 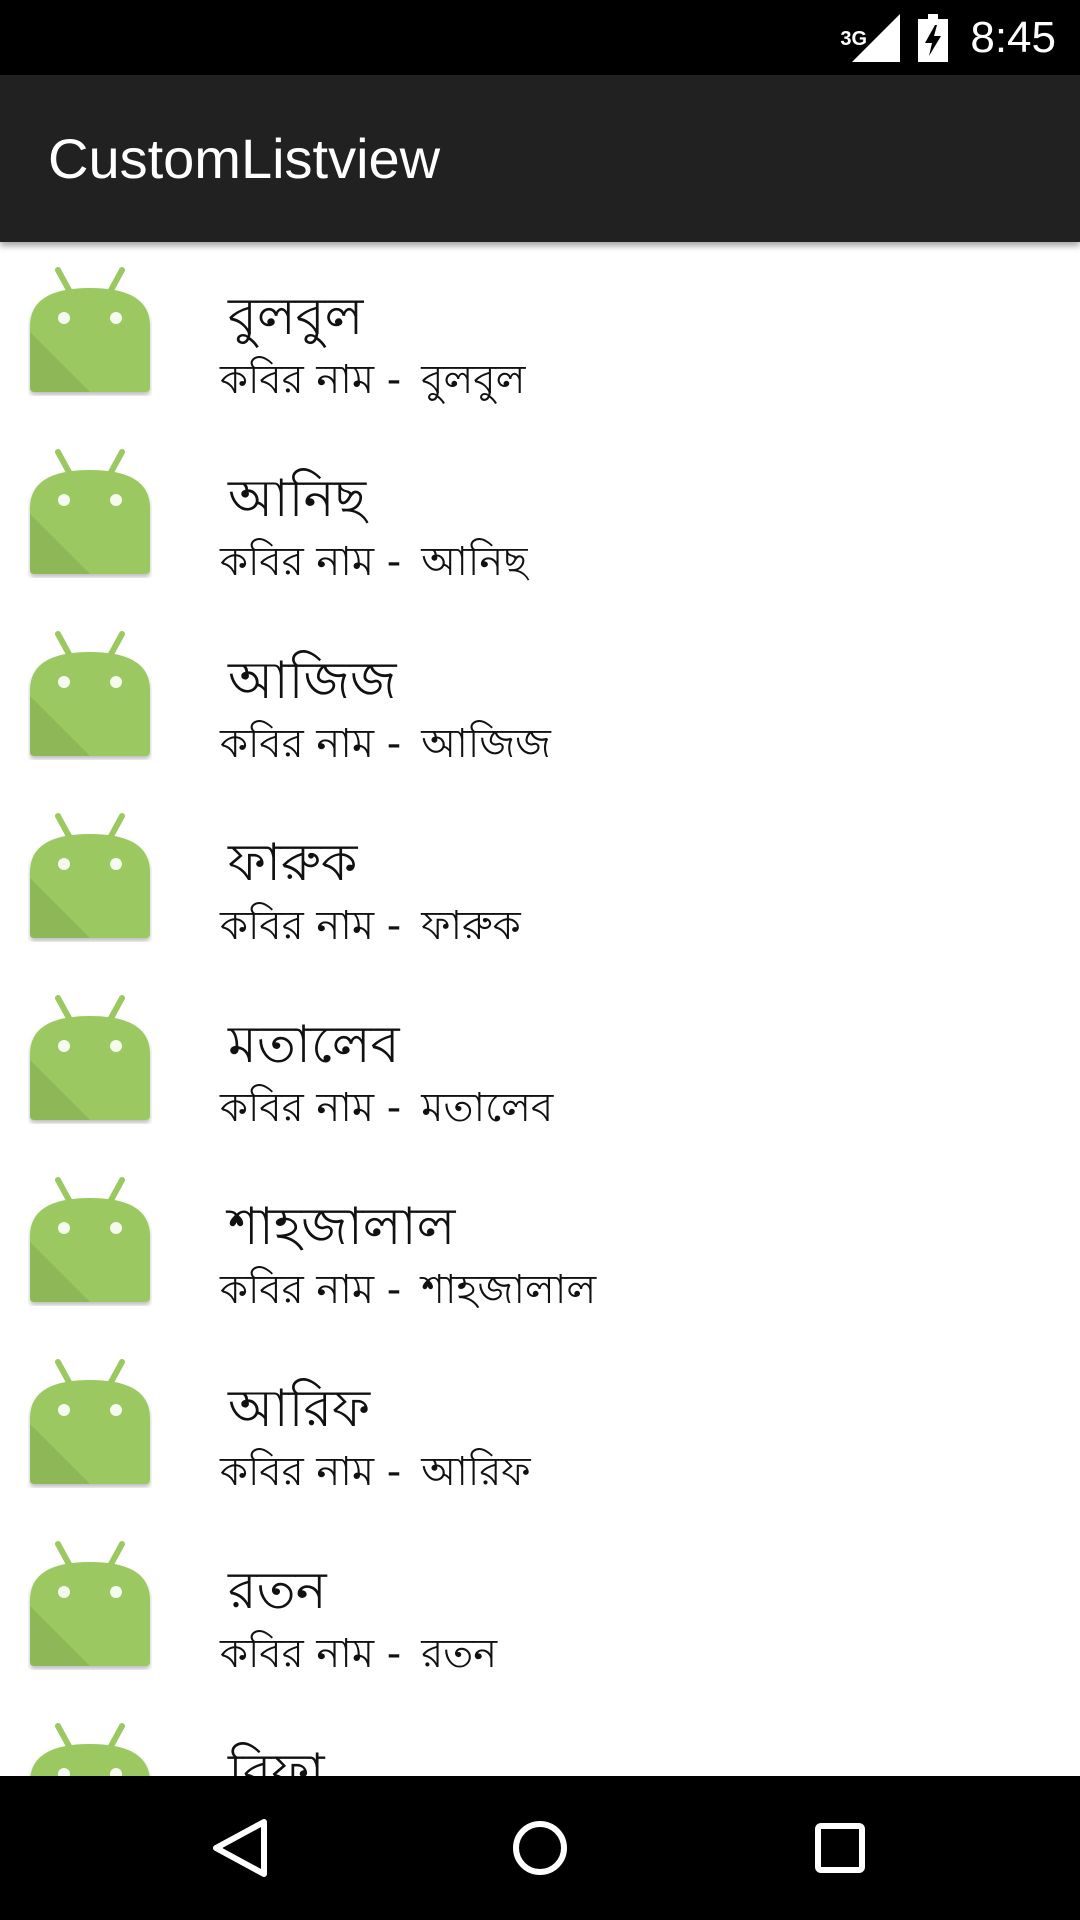 What do you see at coordinates (540, 515) in the screenshot?
I see `list-item: আনিছ কবির নাম - আনিছ` at bounding box center [540, 515].